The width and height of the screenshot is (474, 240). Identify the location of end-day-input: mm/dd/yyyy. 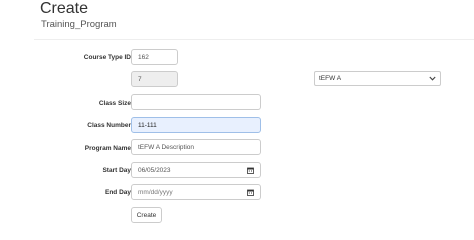
(196, 192).